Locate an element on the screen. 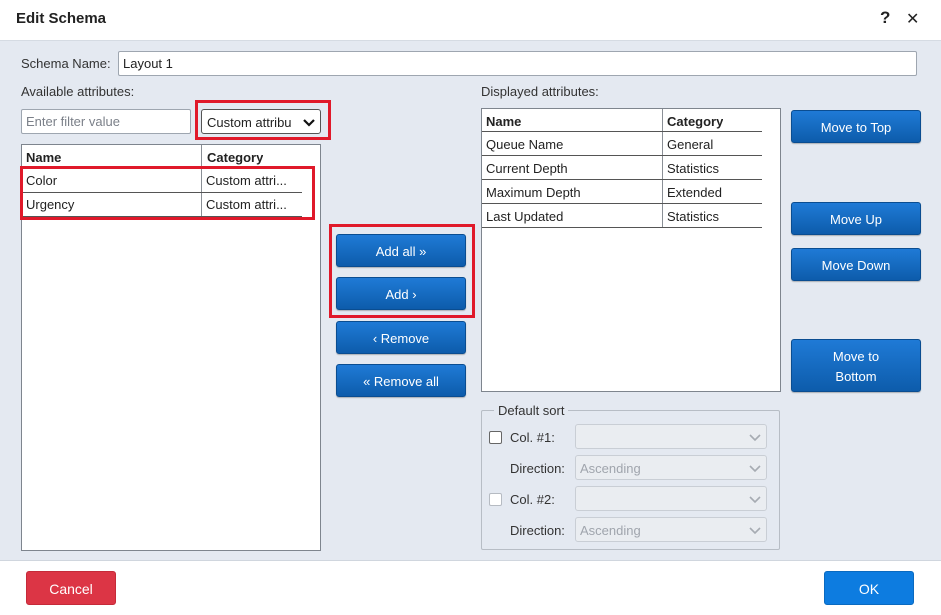 The height and width of the screenshot is (615, 941). move-down-button: Move Down is located at coordinates (856, 264).